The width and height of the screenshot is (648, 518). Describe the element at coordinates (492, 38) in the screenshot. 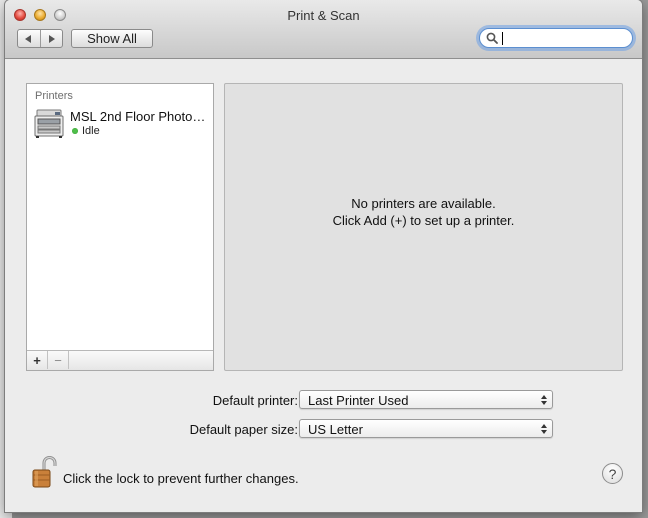

I see `search-icon` at that location.